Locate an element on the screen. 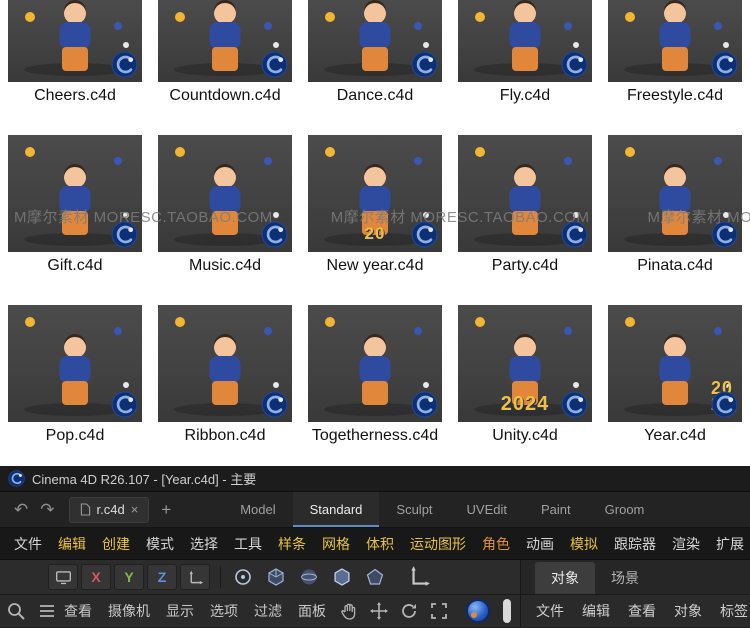  menu-character: 角色 is located at coordinates (496, 544).